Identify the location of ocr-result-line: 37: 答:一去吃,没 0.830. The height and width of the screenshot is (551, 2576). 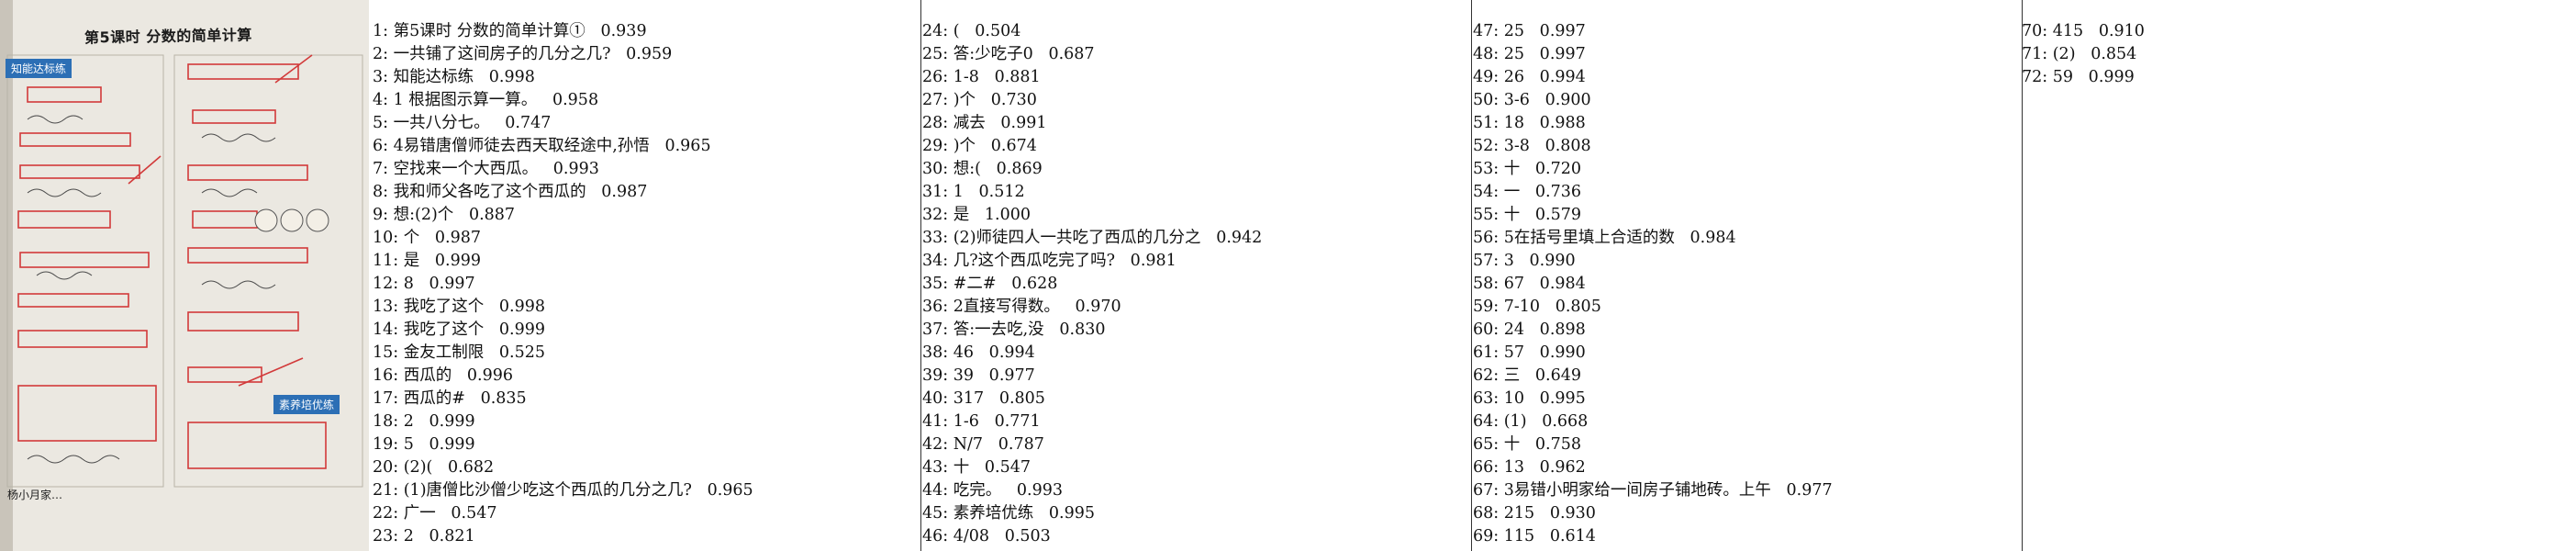
(1014, 329).